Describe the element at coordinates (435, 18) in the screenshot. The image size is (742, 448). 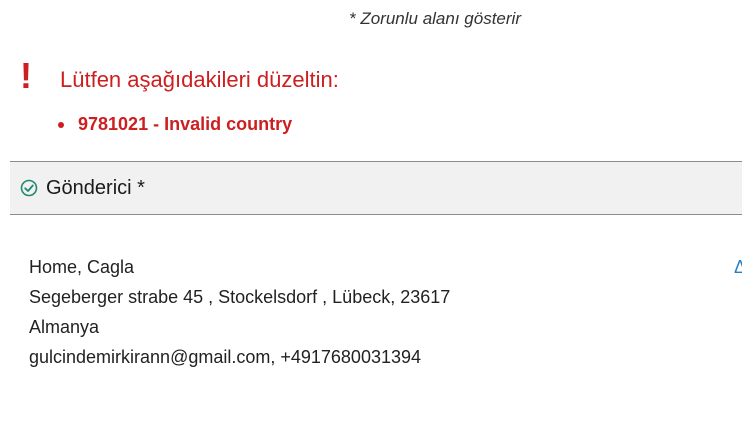
I see `required-field-note: * Zorunlu alanı gösterir` at that location.